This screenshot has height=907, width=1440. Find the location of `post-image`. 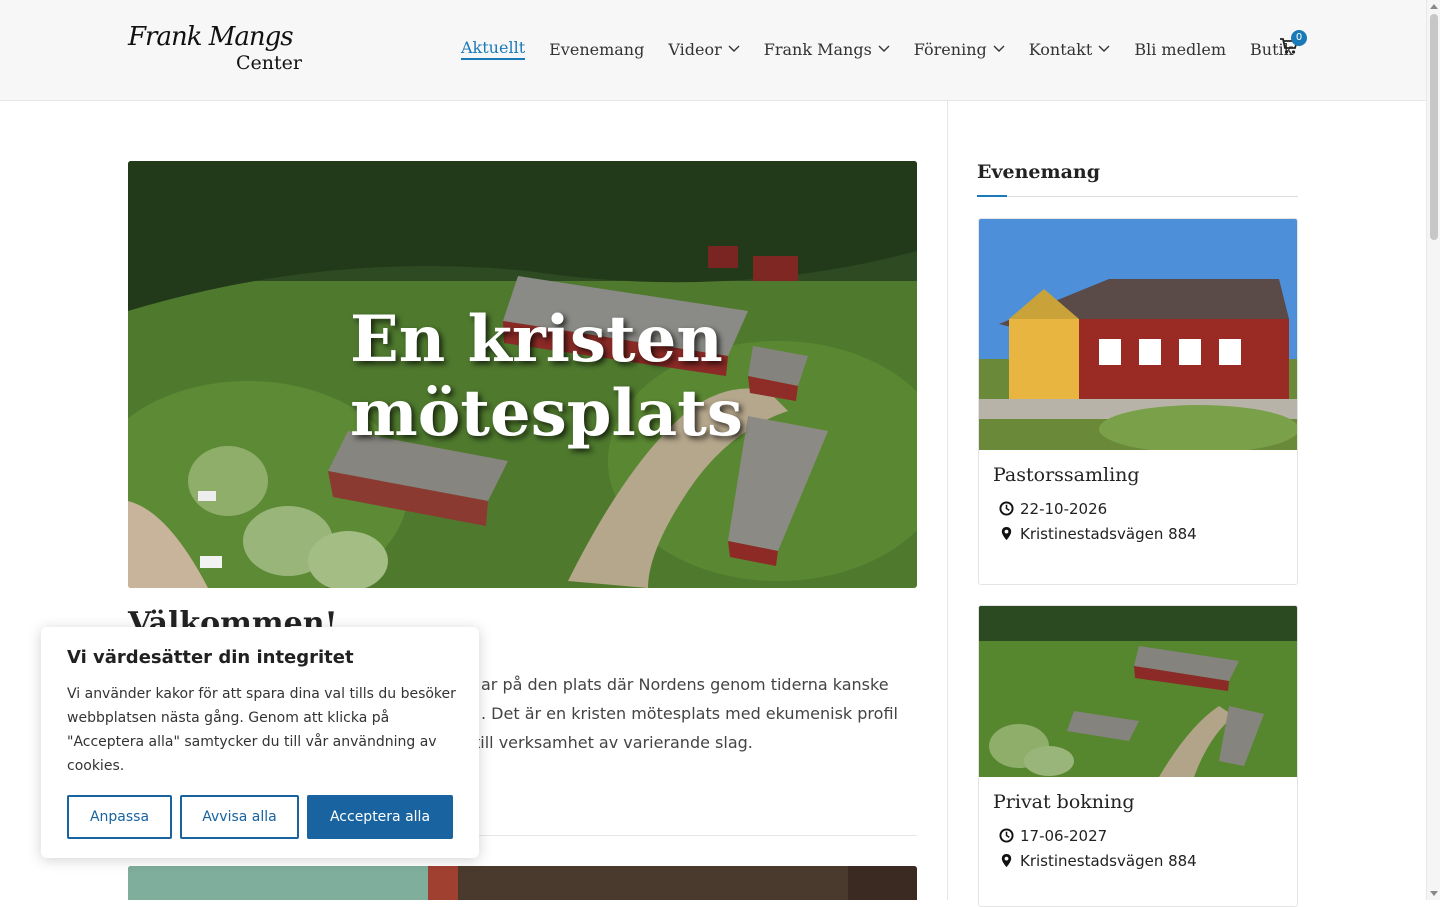

post-image is located at coordinates (522, 883).